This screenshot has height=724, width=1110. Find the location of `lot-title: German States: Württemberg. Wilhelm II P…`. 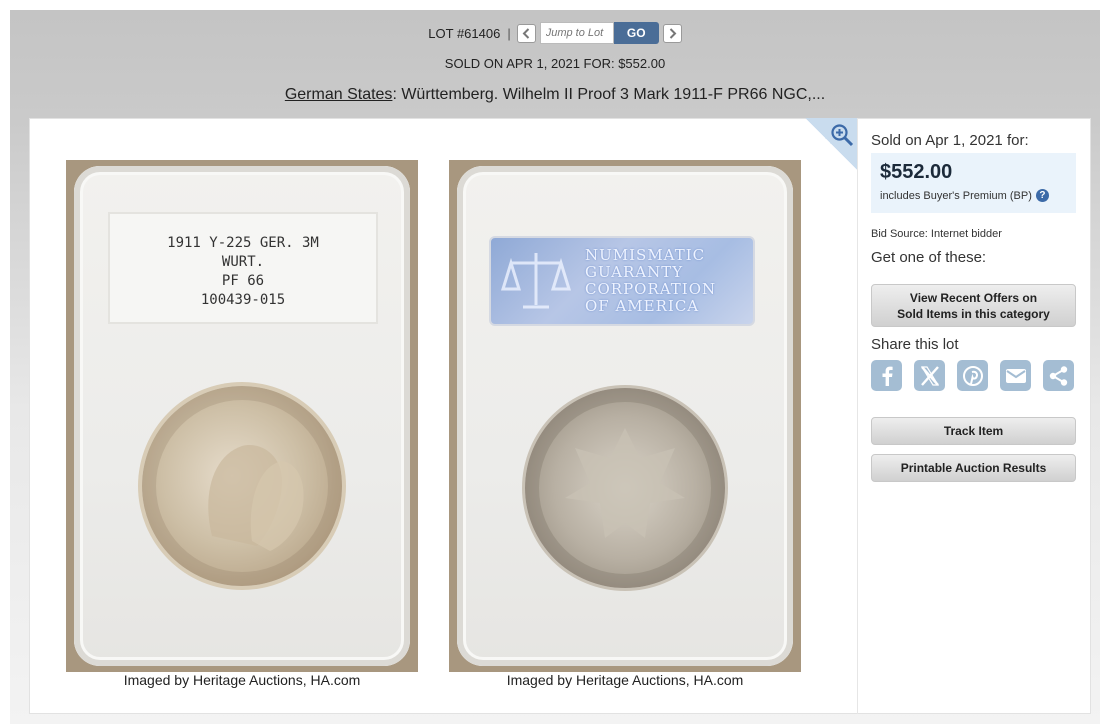

lot-title: German States: Württemberg. Wilhelm II P… is located at coordinates (555, 95).